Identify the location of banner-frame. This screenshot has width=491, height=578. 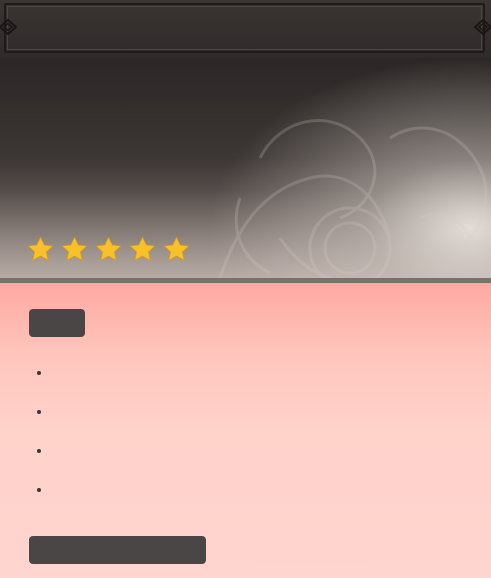
(244, 28).